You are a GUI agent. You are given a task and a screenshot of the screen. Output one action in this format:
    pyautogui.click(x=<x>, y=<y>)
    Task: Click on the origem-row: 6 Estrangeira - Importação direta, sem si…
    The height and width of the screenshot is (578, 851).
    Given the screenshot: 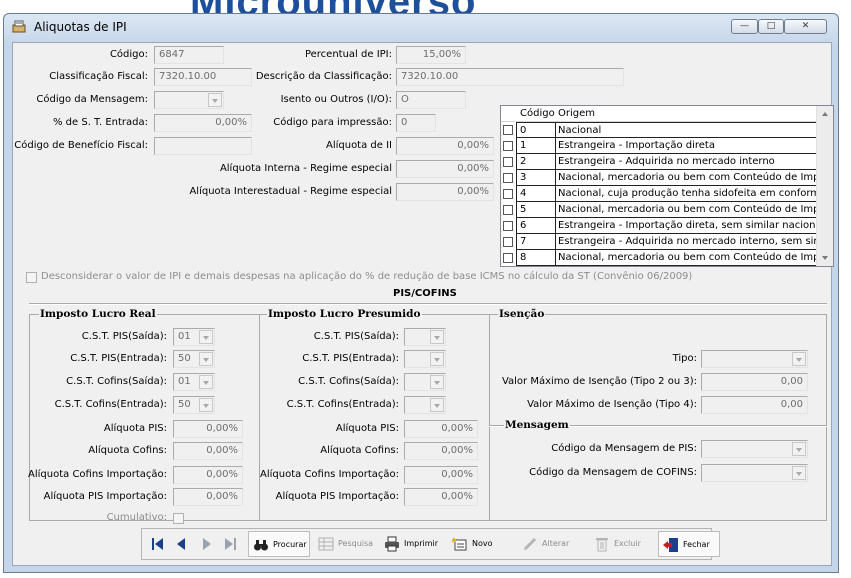 What is the action you would take?
    pyautogui.click(x=659, y=226)
    